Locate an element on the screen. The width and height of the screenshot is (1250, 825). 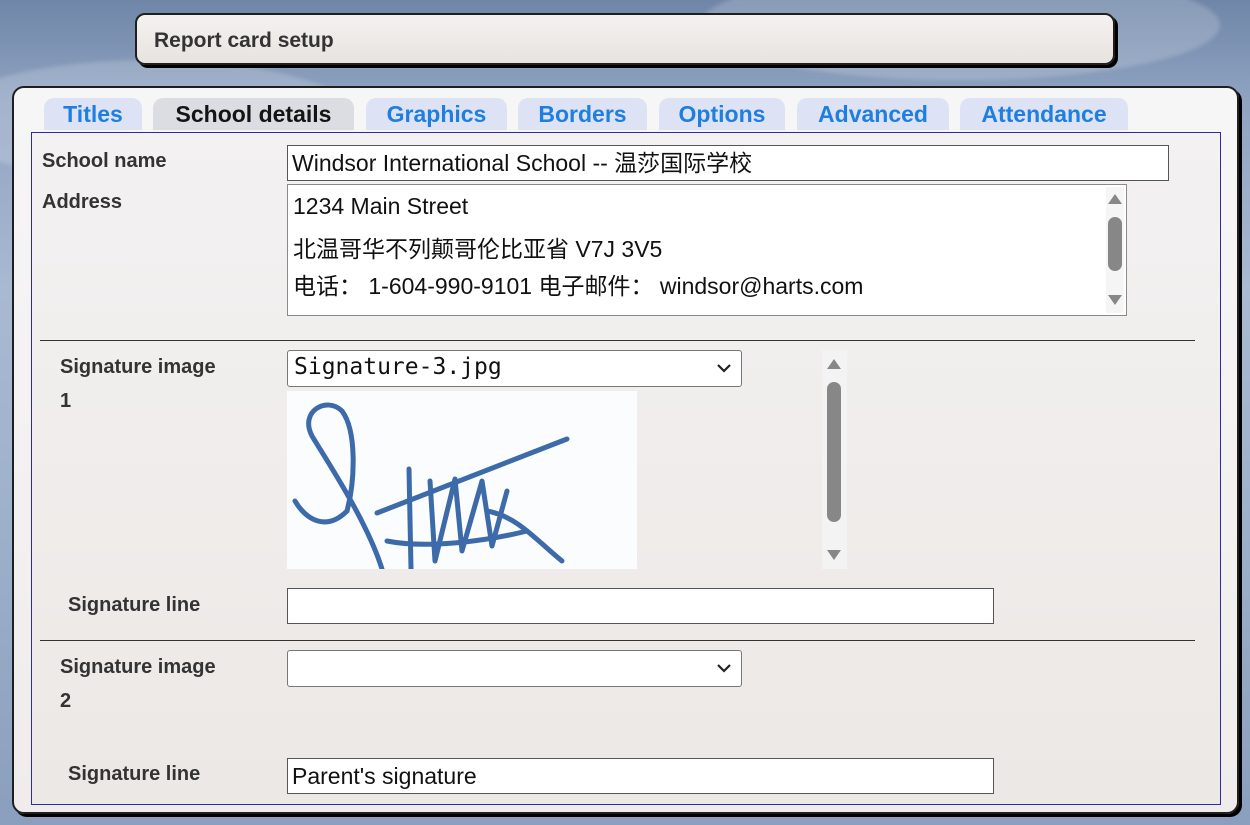
signature-image-2-number: 2 is located at coordinates (66, 701).